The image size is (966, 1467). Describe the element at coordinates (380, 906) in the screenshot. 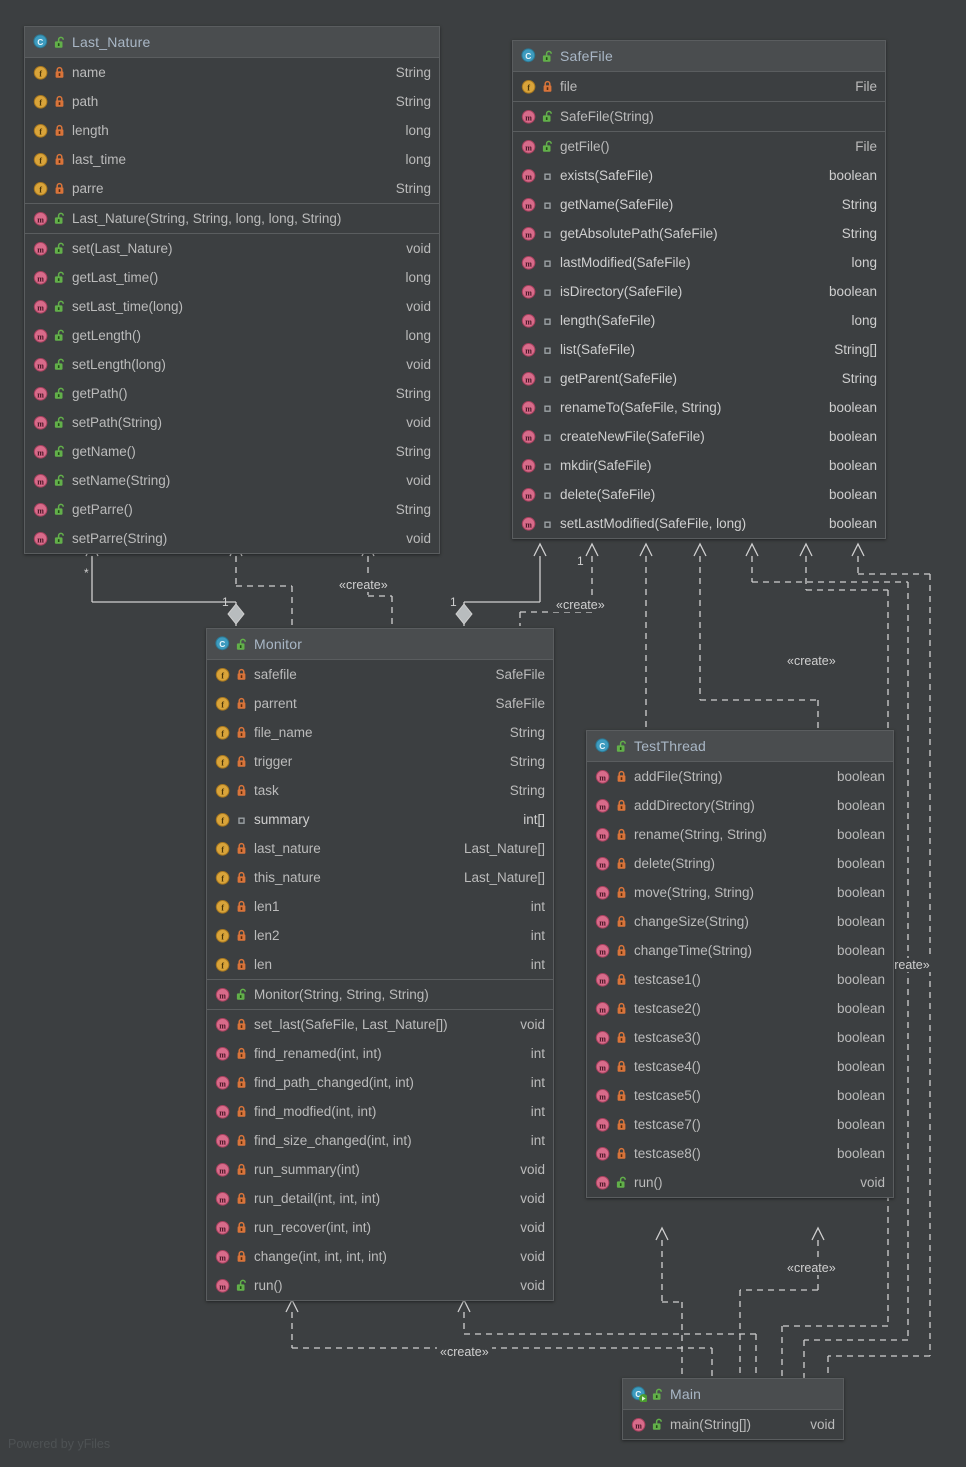

I see `member-row: f len1 int` at that location.